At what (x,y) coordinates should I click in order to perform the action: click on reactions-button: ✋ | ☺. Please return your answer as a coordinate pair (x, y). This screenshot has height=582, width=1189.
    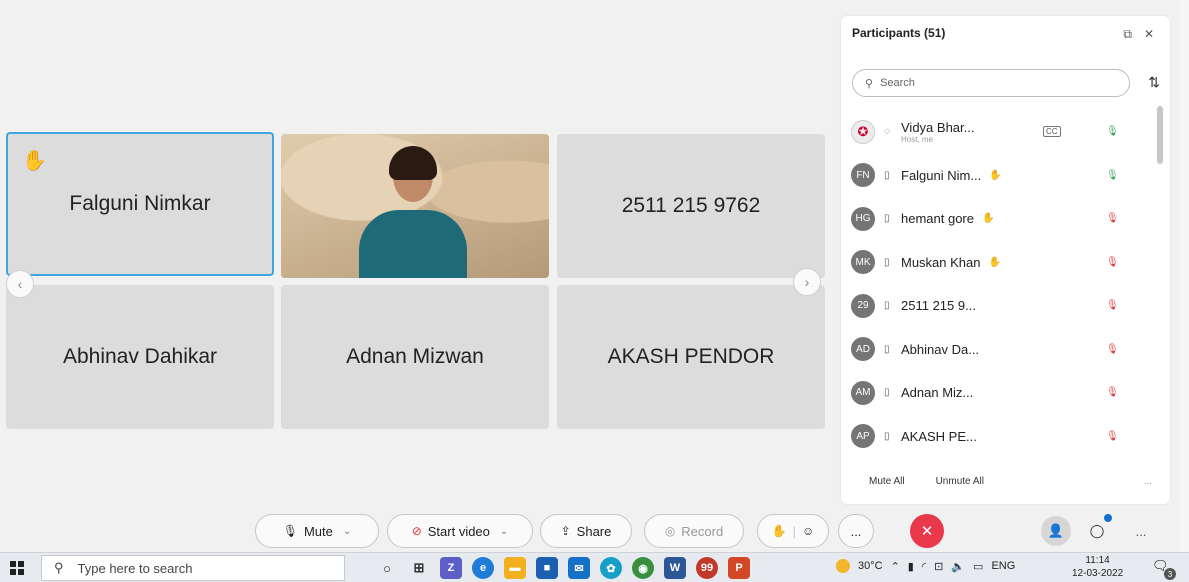
    Looking at the image, I should click on (793, 531).